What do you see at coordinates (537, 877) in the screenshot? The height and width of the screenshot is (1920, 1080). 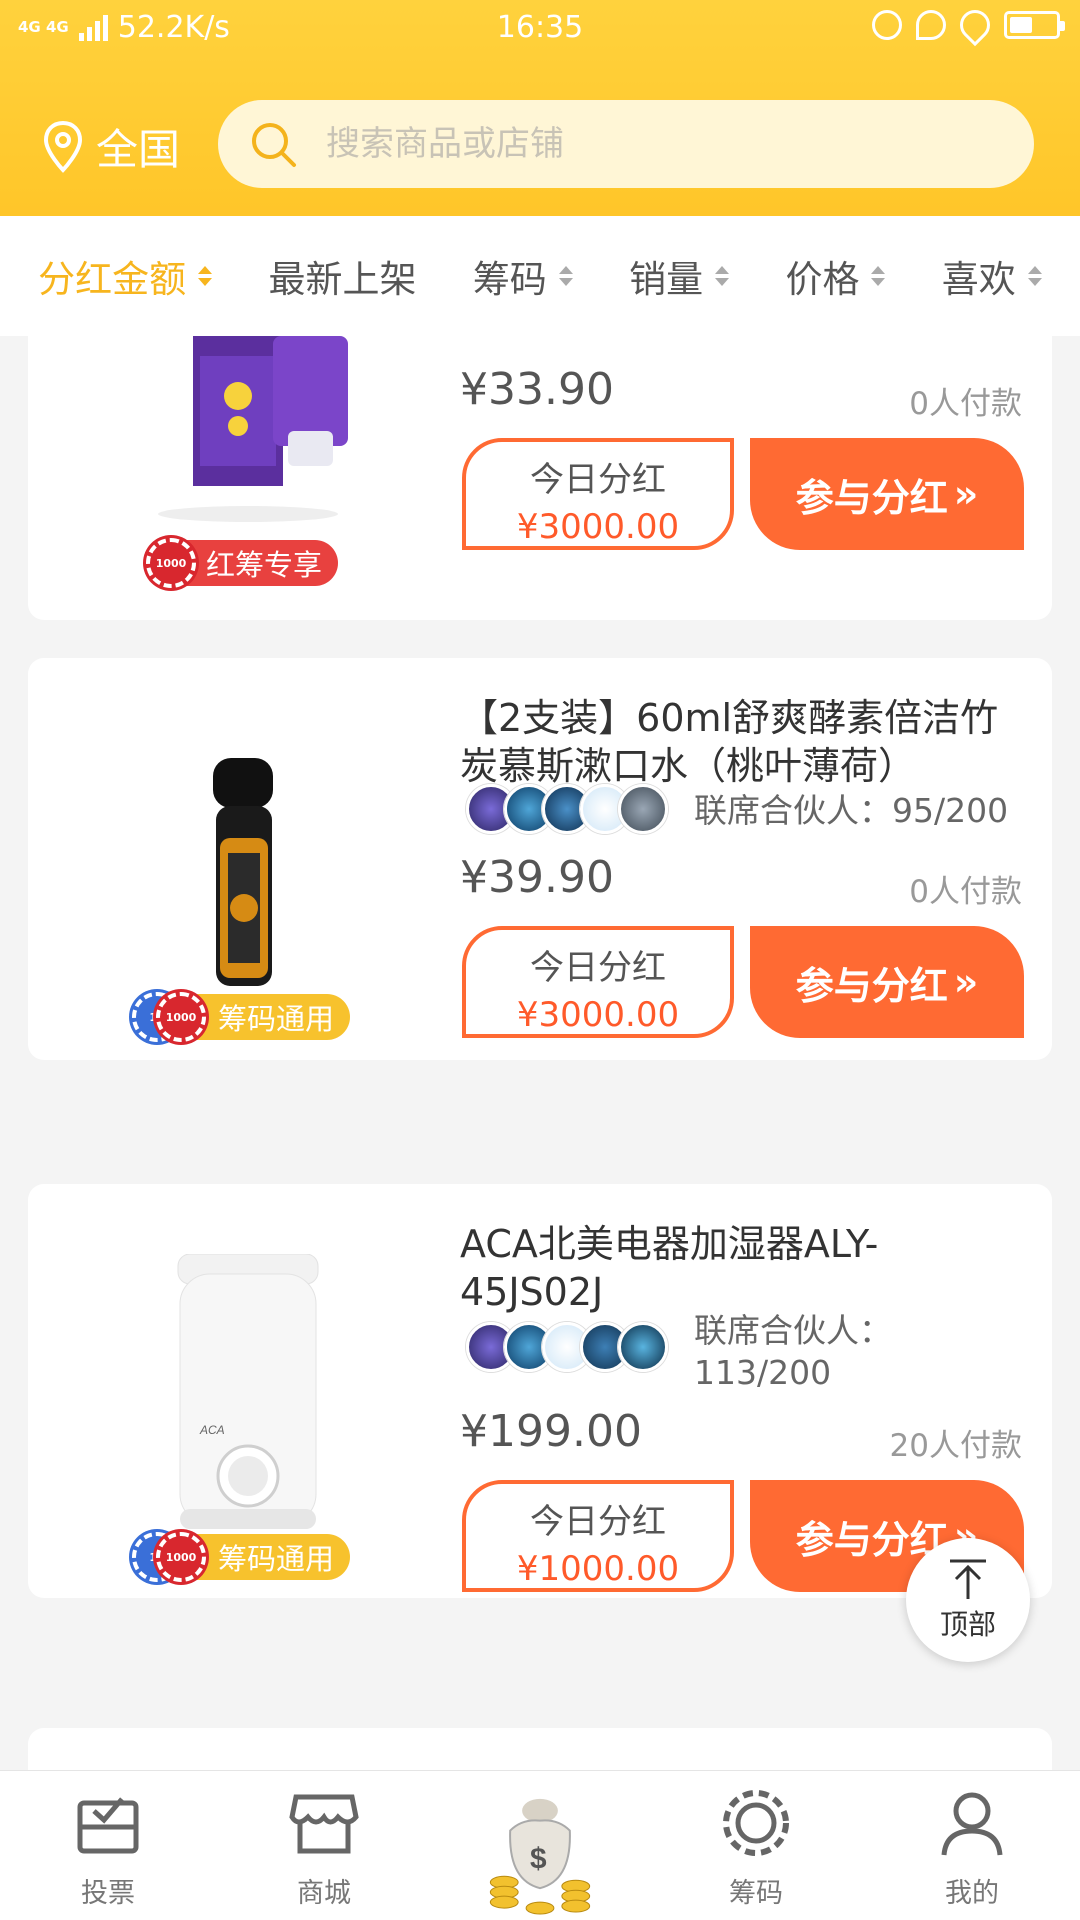 I see `product-price: ¥39.90` at bounding box center [537, 877].